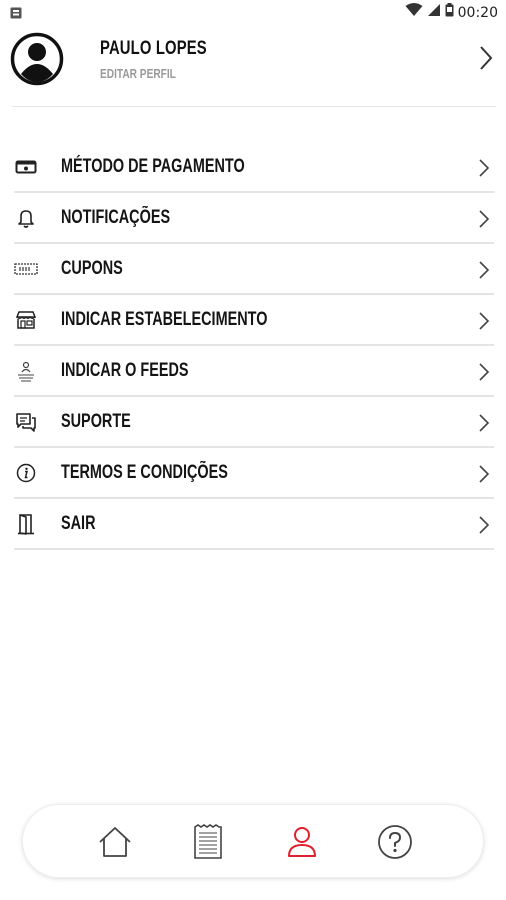 The width and height of the screenshot is (506, 900). What do you see at coordinates (26, 167) in the screenshot?
I see `wallet-icon` at bounding box center [26, 167].